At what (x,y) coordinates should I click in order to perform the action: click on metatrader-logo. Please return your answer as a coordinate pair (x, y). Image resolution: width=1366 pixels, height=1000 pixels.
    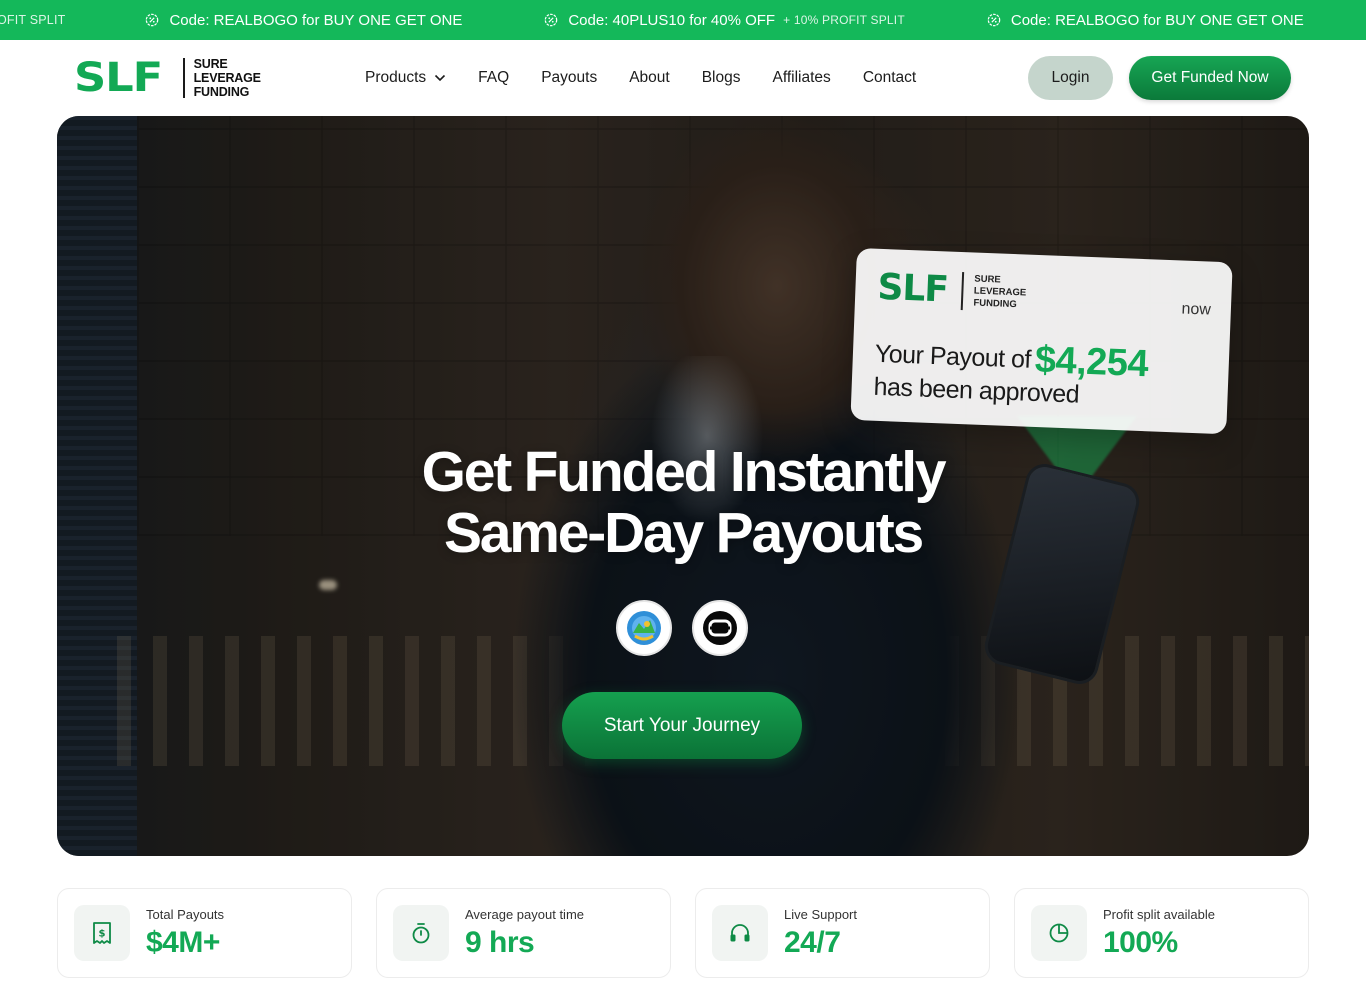
    Looking at the image, I should click on (644, 628).